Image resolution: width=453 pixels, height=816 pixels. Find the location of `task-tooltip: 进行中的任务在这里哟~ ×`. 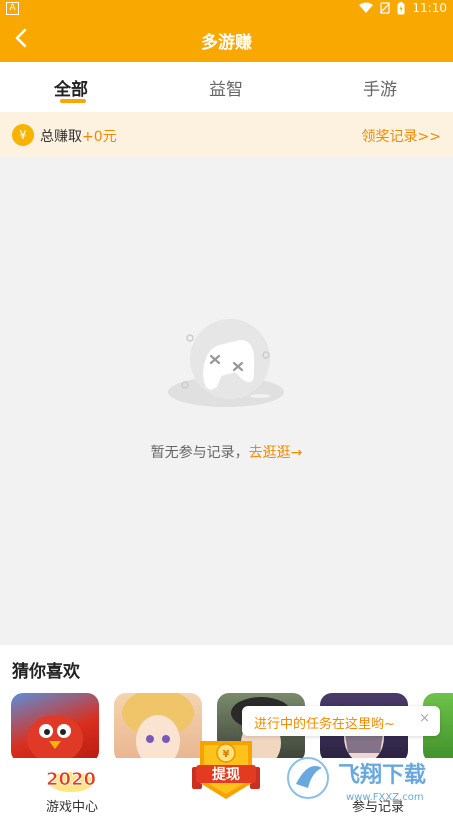

task-tooltip: 进行中的任务在这里哟~ × is located at coordinates (341, 721).